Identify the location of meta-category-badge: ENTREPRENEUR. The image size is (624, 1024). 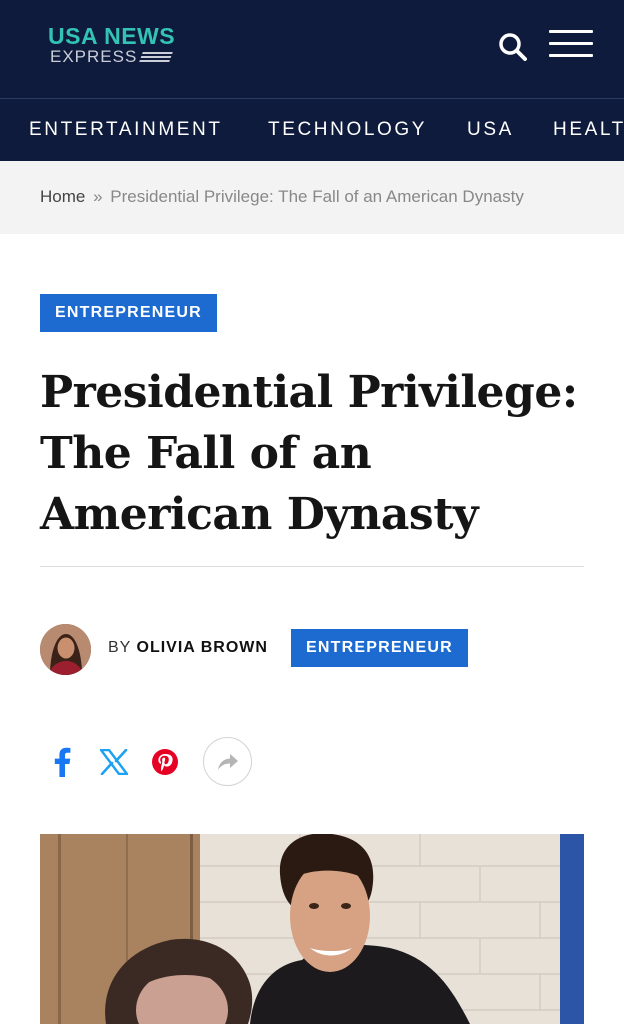
(379, 648).